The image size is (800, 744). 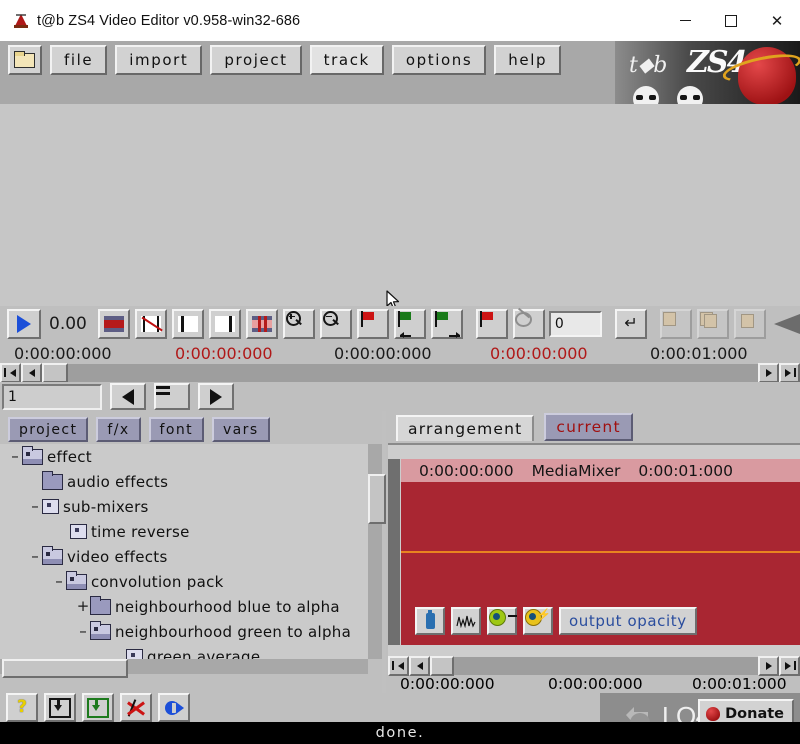 I want to click on apply-button: ↵, so click(x=631, y=324).